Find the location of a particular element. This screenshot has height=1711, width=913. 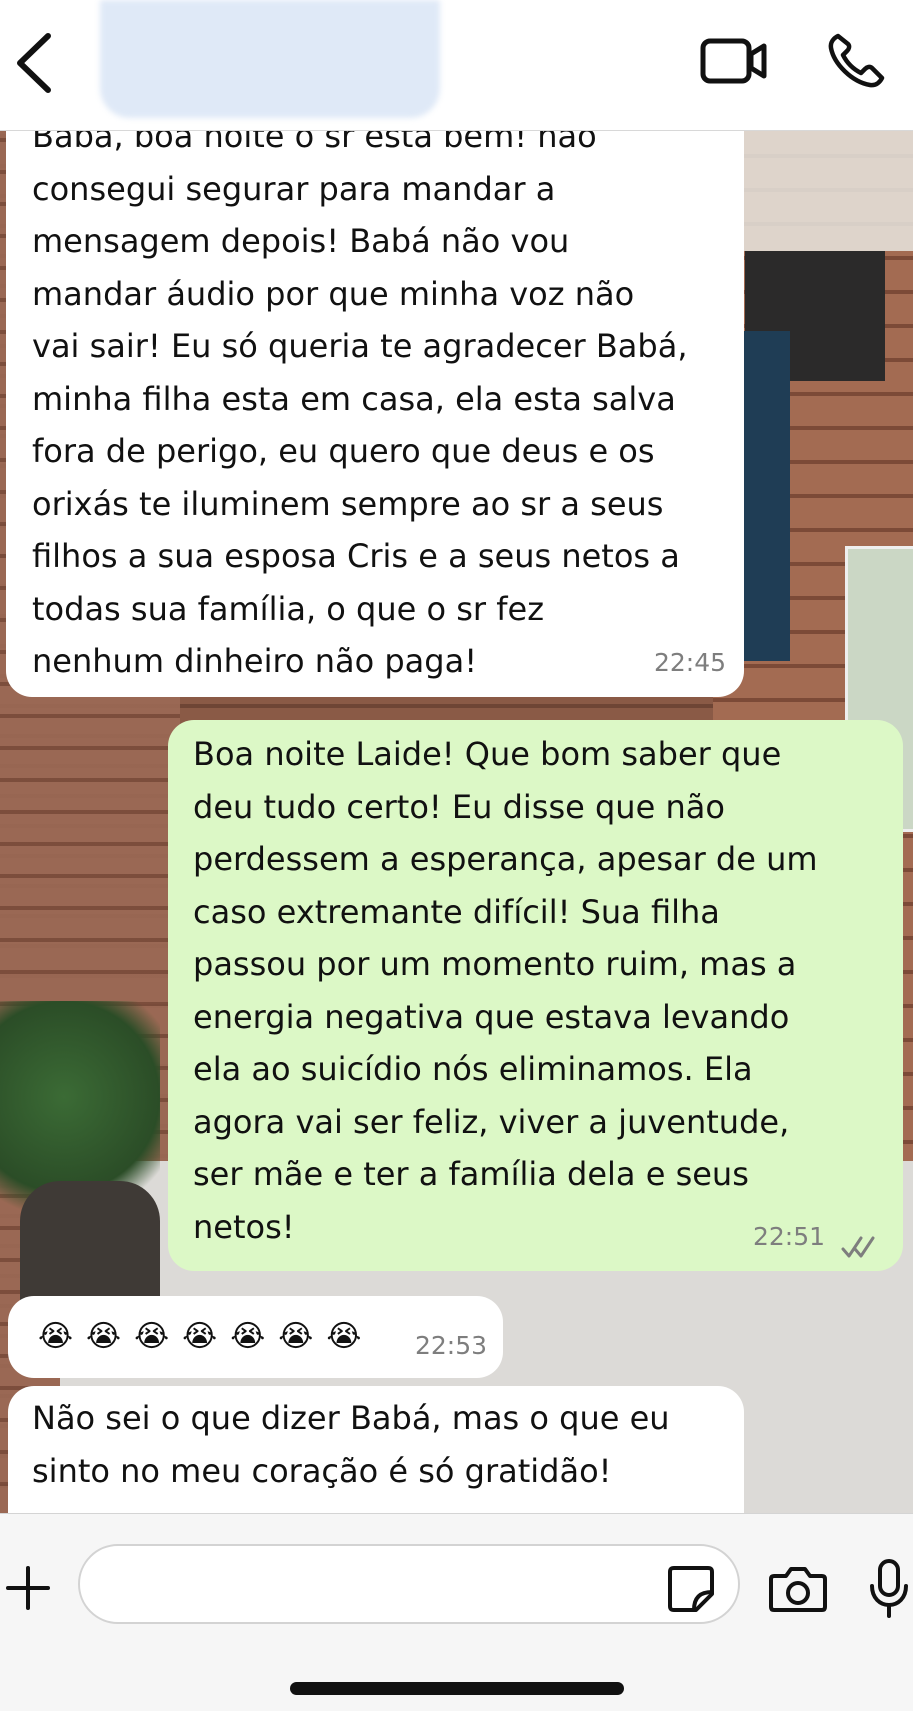

message-composer is located at coordinates (456, 1612).